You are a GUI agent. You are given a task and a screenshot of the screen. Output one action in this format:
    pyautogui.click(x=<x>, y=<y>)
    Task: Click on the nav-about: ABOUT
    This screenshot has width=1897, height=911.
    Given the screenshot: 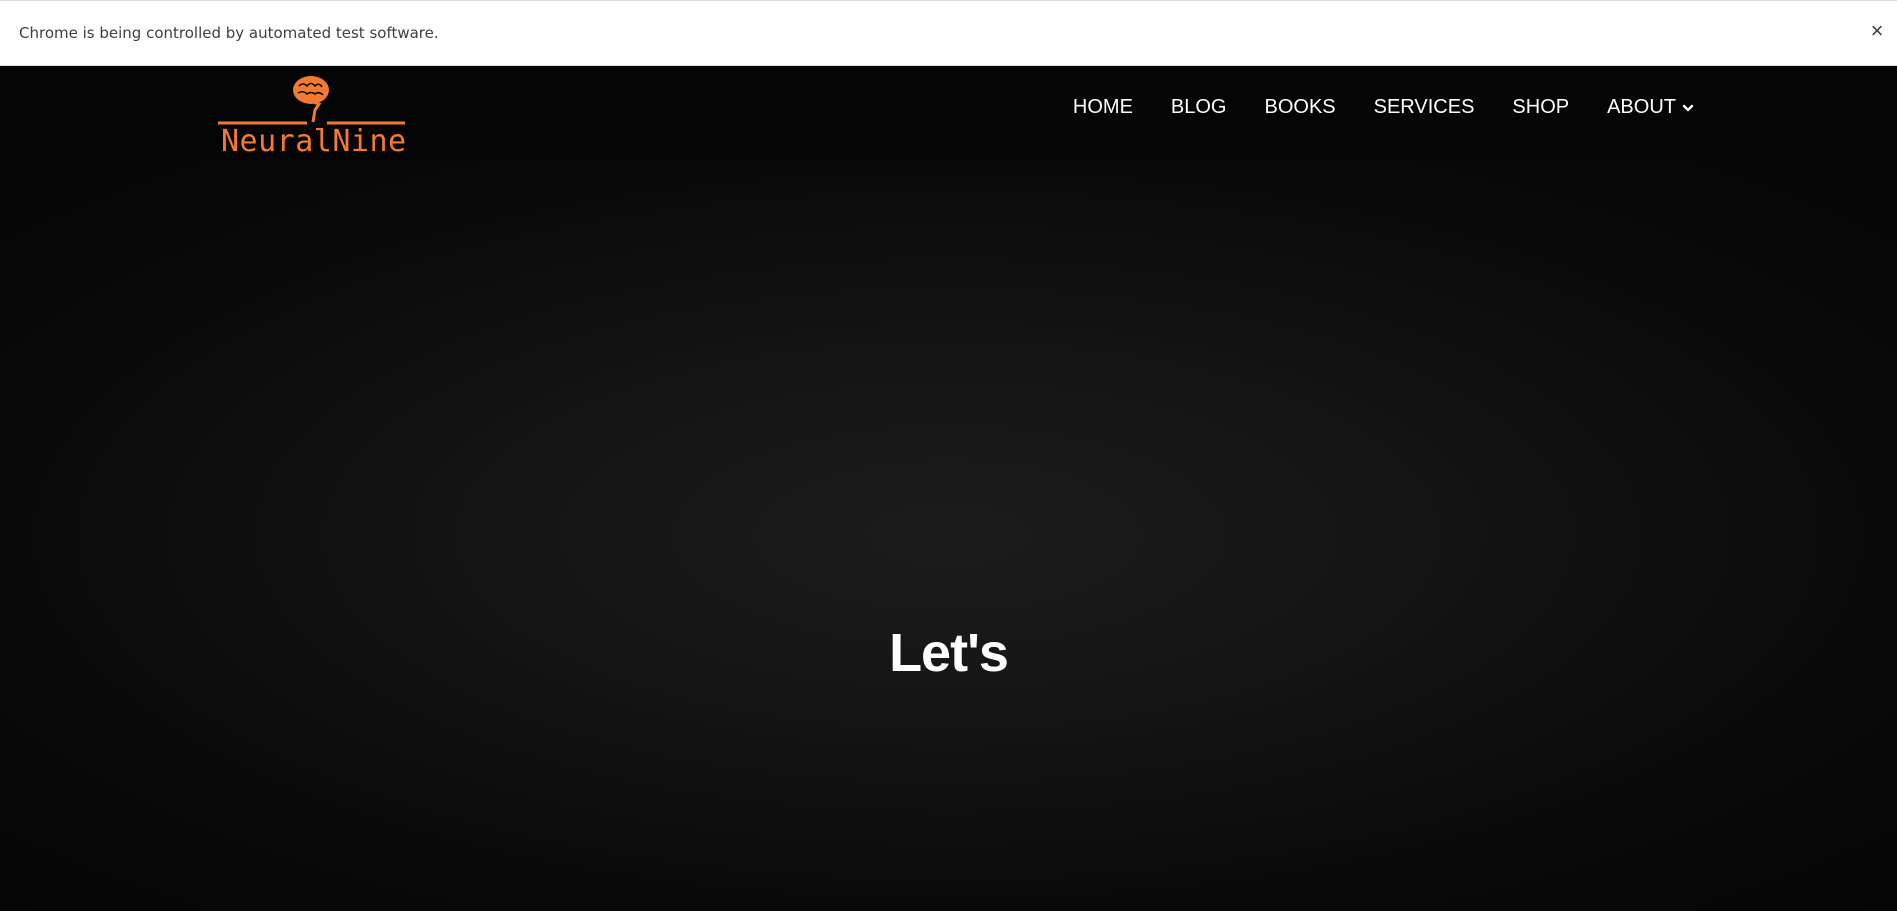 What is the action you would take?
    pyautogui.click(x=1650, y=107)
    